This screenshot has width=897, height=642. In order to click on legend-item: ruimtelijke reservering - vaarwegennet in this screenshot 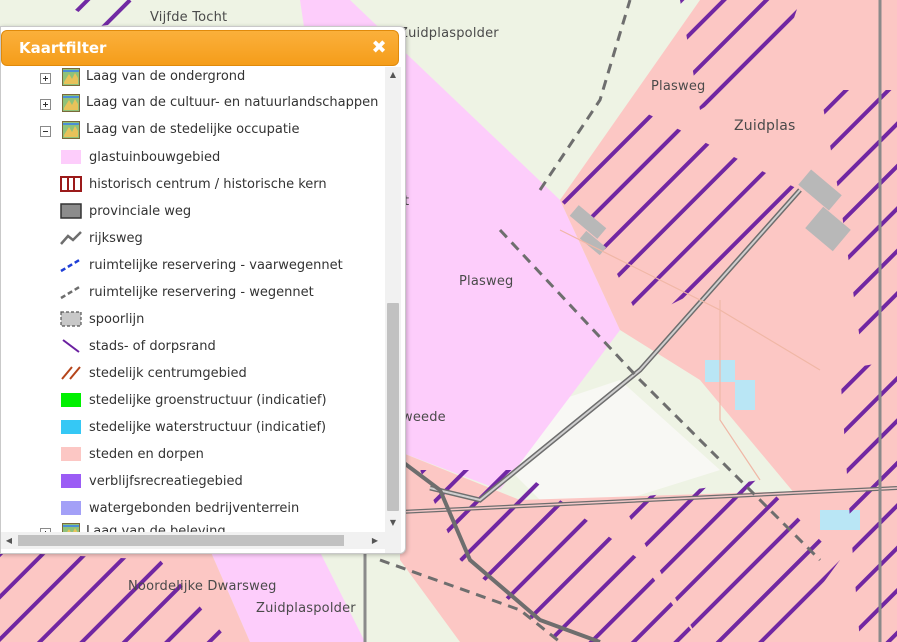, I will do `click(193, 268)`.